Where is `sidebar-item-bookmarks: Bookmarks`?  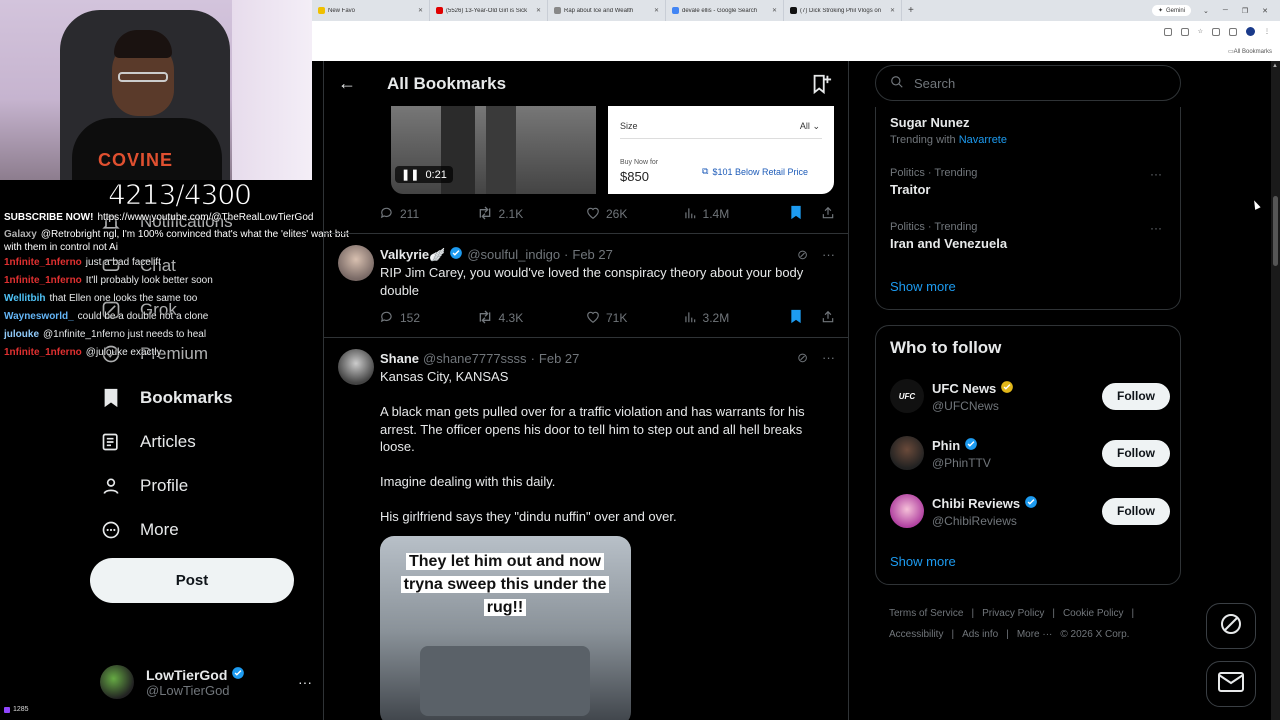
sidebar-item-bookmarks: Bookmarks is located at coordinates (203, 398).